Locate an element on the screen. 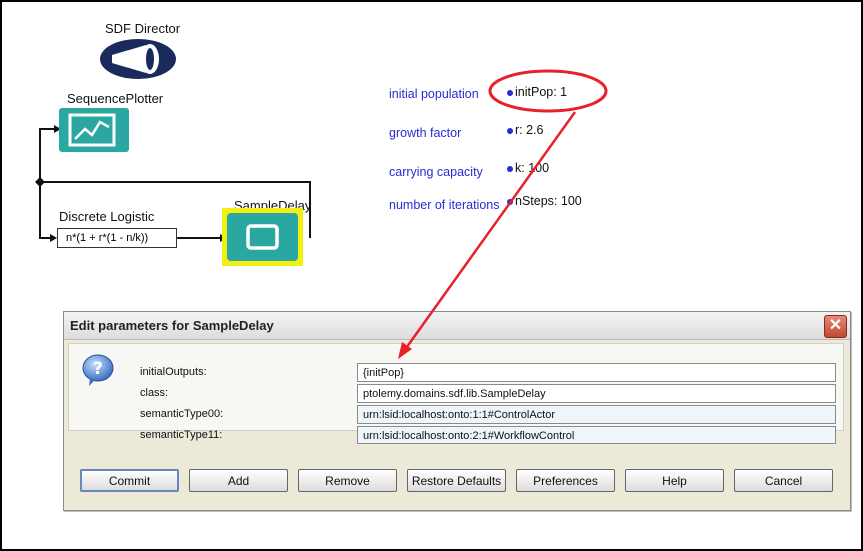  param-label-carrying-capacity: carrying capacity is located at coordinates (436, 172).